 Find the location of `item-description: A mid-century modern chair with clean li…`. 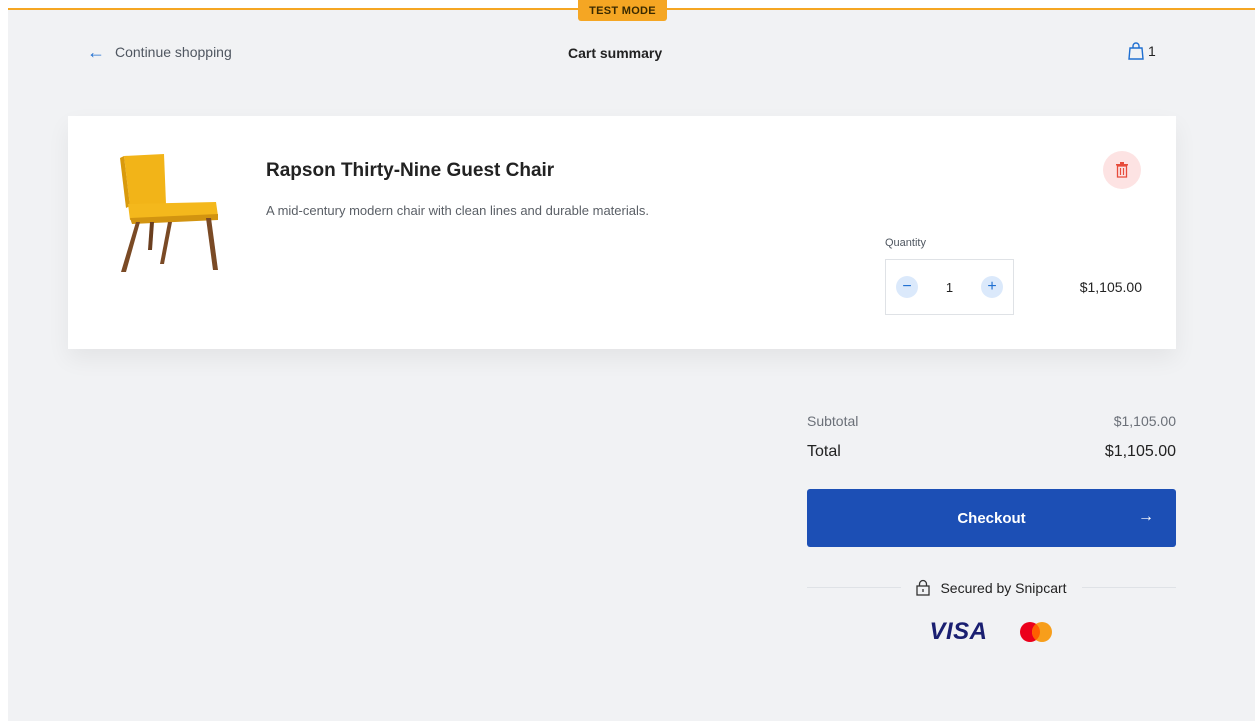

item-description: A mid-century modern chair with clean li… is located at coordinates (457, 210).